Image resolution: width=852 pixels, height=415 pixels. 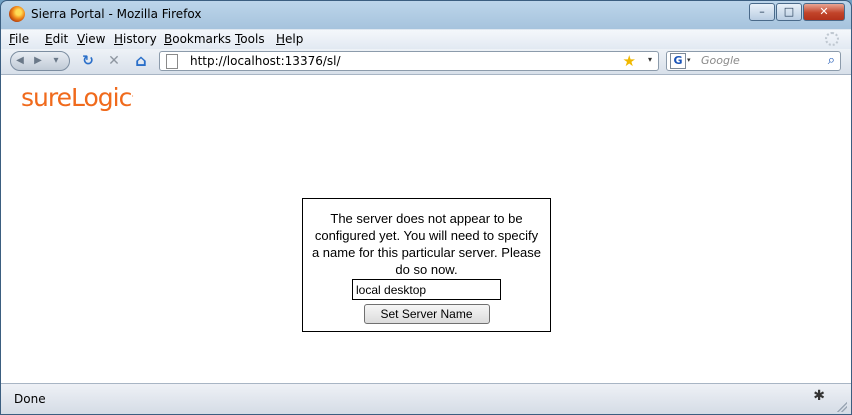 What do you see at coordinates (832, 39) in the screenshot?
I see `throbber-icon` at bounding box center [832, 39].